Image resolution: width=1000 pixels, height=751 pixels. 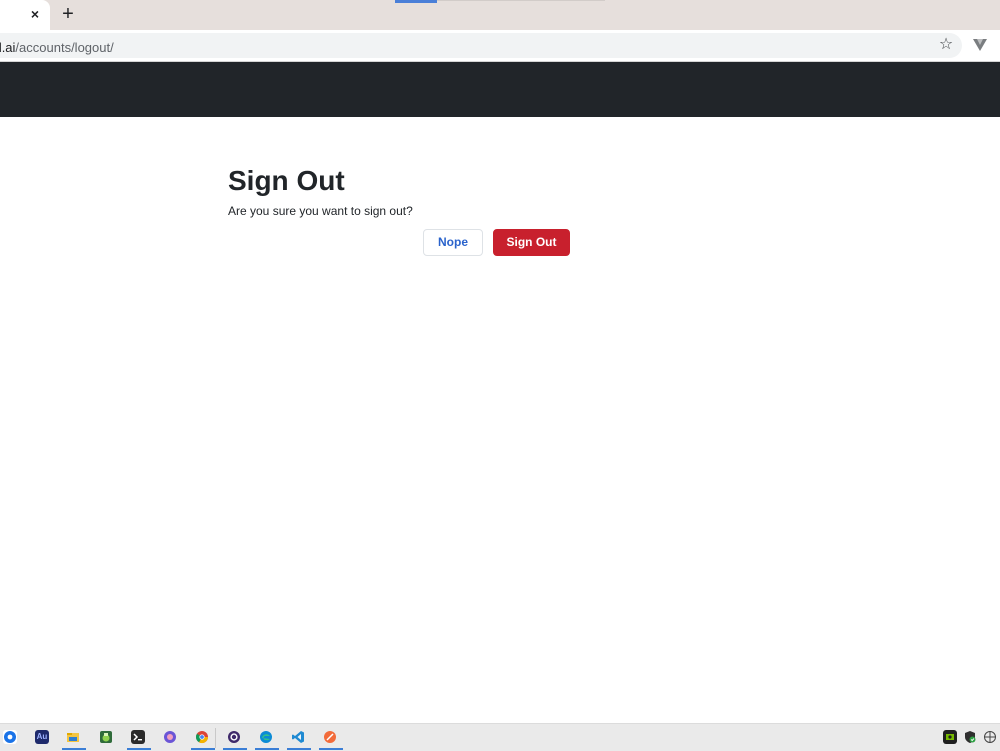 I want to click on url-path: /accounts/logout/, so click(x=64, y=47).